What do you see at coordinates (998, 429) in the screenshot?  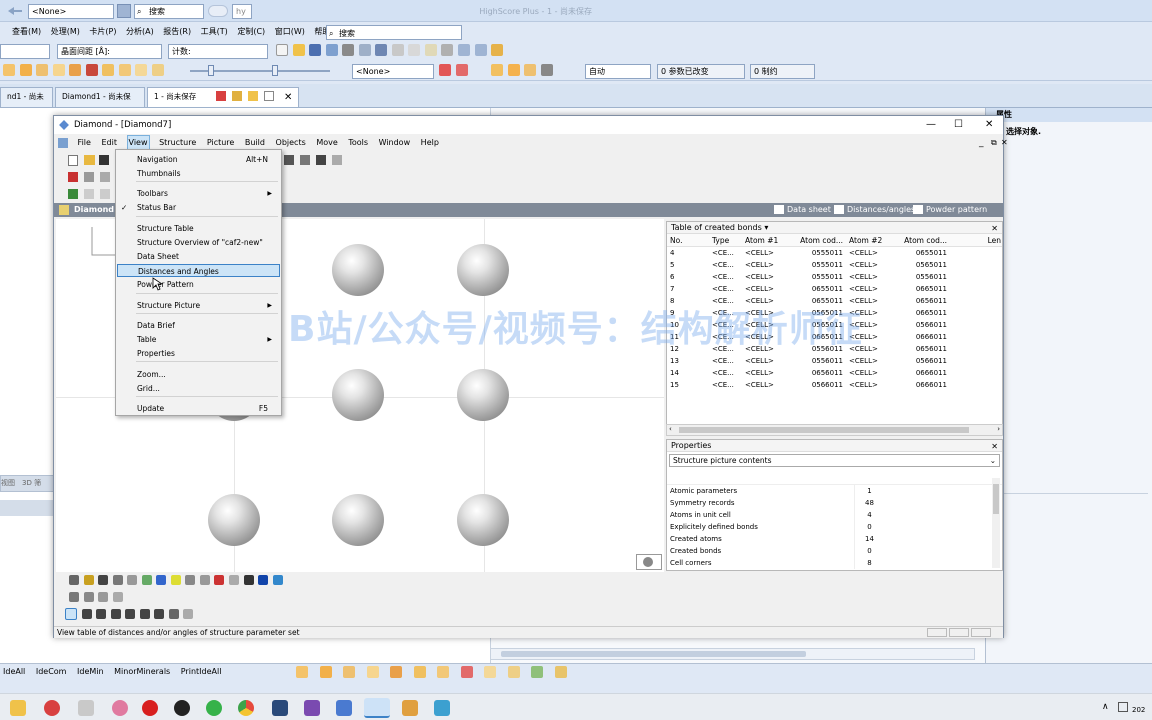 I see `scroll-right-icon: ›` at bounding box center [998, 429].